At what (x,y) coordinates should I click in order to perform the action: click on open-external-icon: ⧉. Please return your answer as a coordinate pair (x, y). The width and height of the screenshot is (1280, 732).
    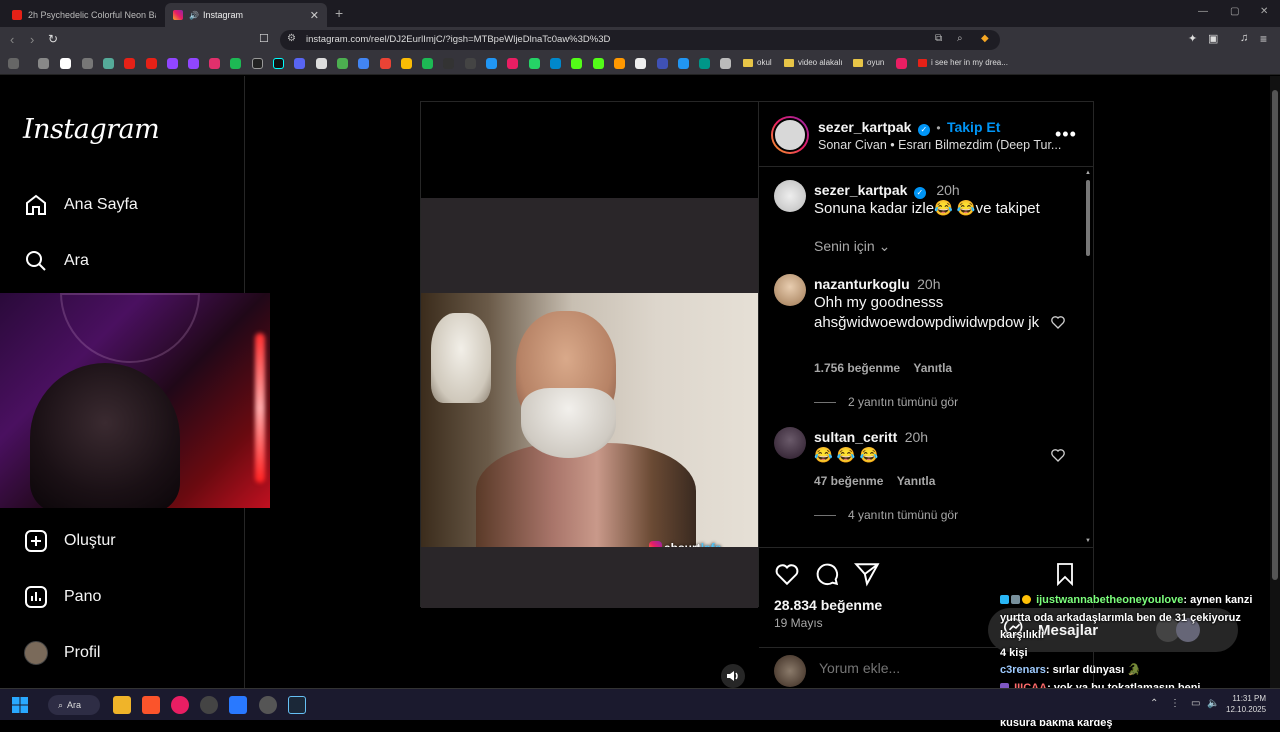
    Looking at the image, I should click on (938, 38).